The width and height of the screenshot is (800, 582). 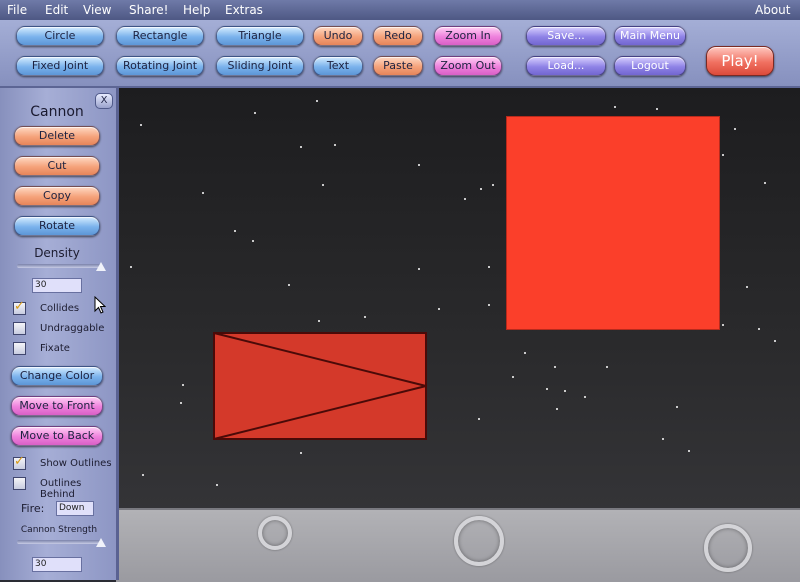 I want to click on fixate-label: Fixate, so click(x=55, y=348).